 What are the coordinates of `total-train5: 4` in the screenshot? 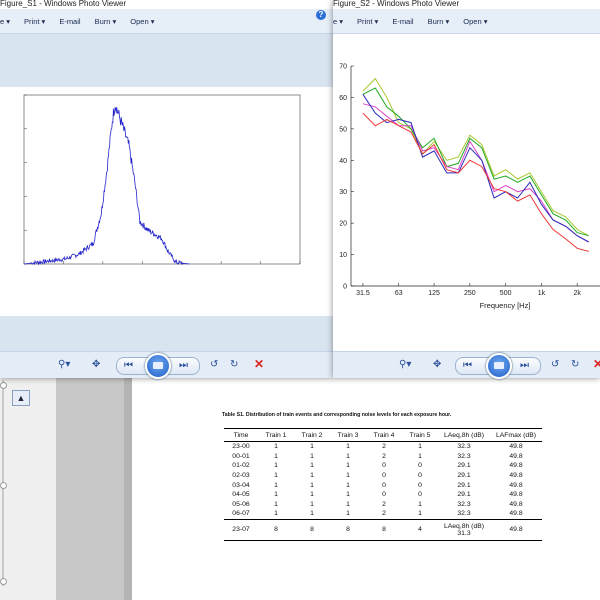 It's located at (420, 529).